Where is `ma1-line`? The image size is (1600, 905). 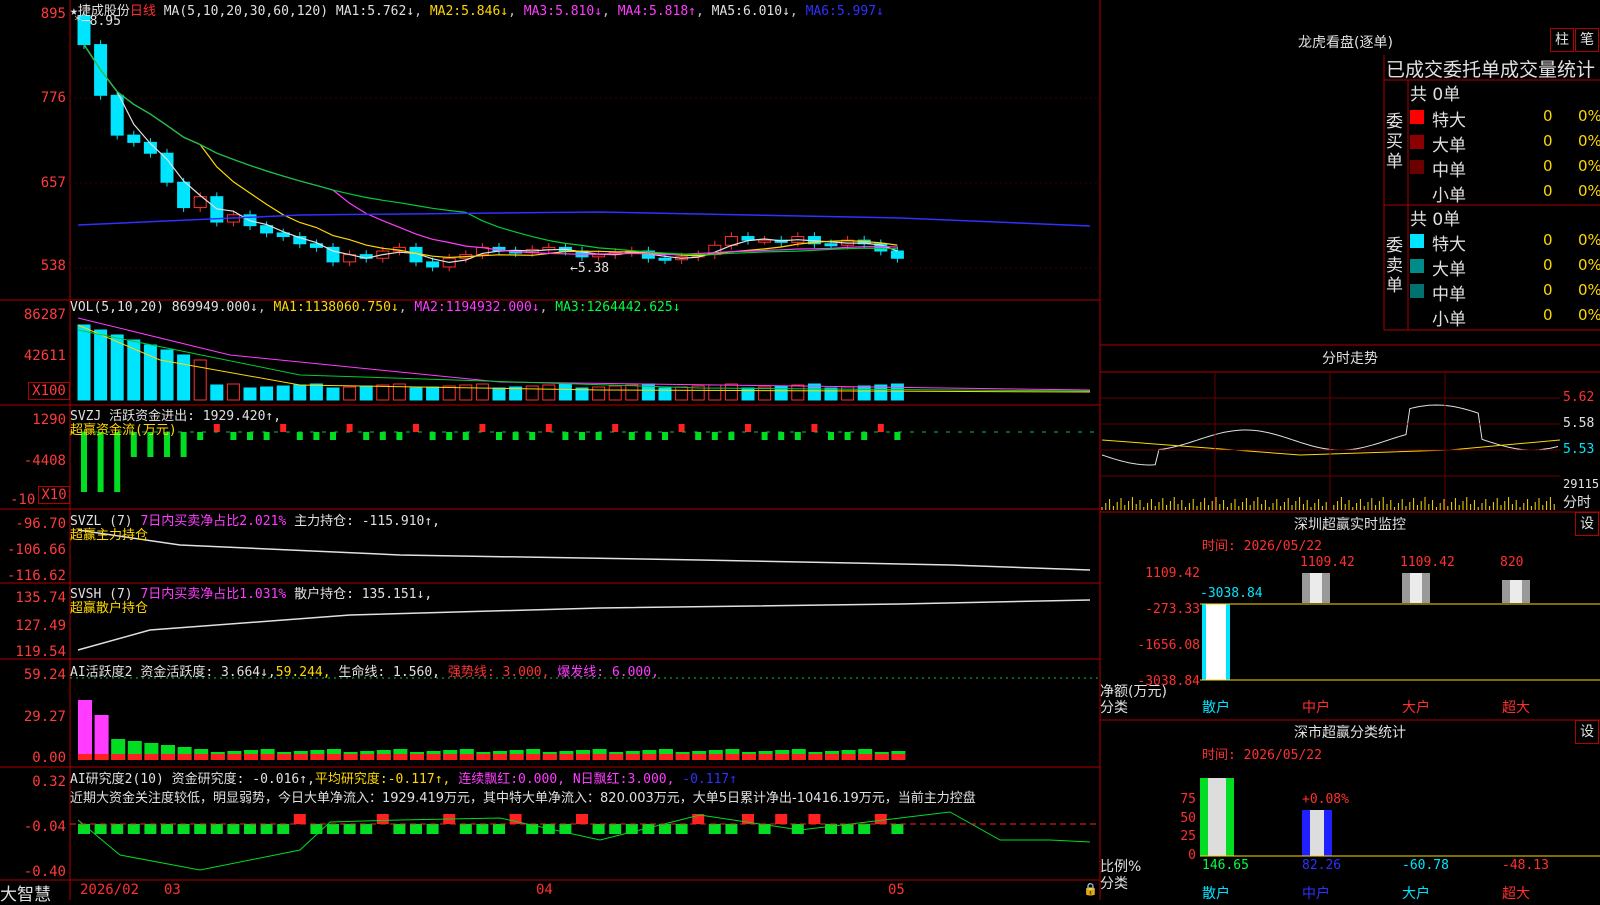 ma1-line is located at coordinates (490, 154).